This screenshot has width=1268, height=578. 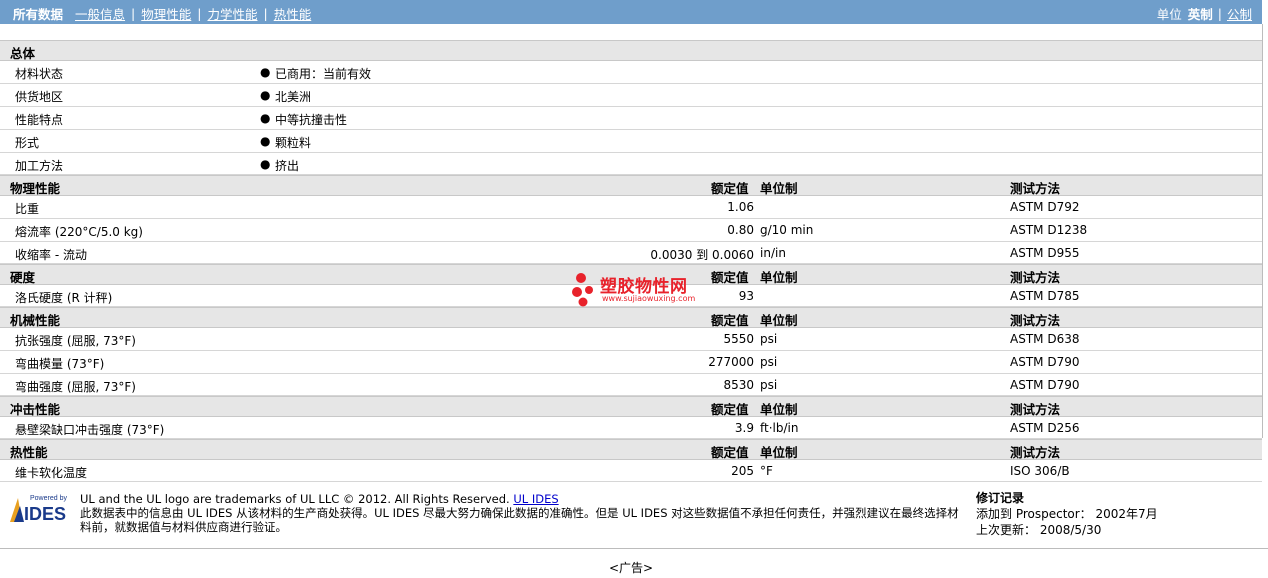 What do you see at coordinates (293, 97) in the screenshot?
I see `property-value: 北美洲` at bounding box center [293, 97].